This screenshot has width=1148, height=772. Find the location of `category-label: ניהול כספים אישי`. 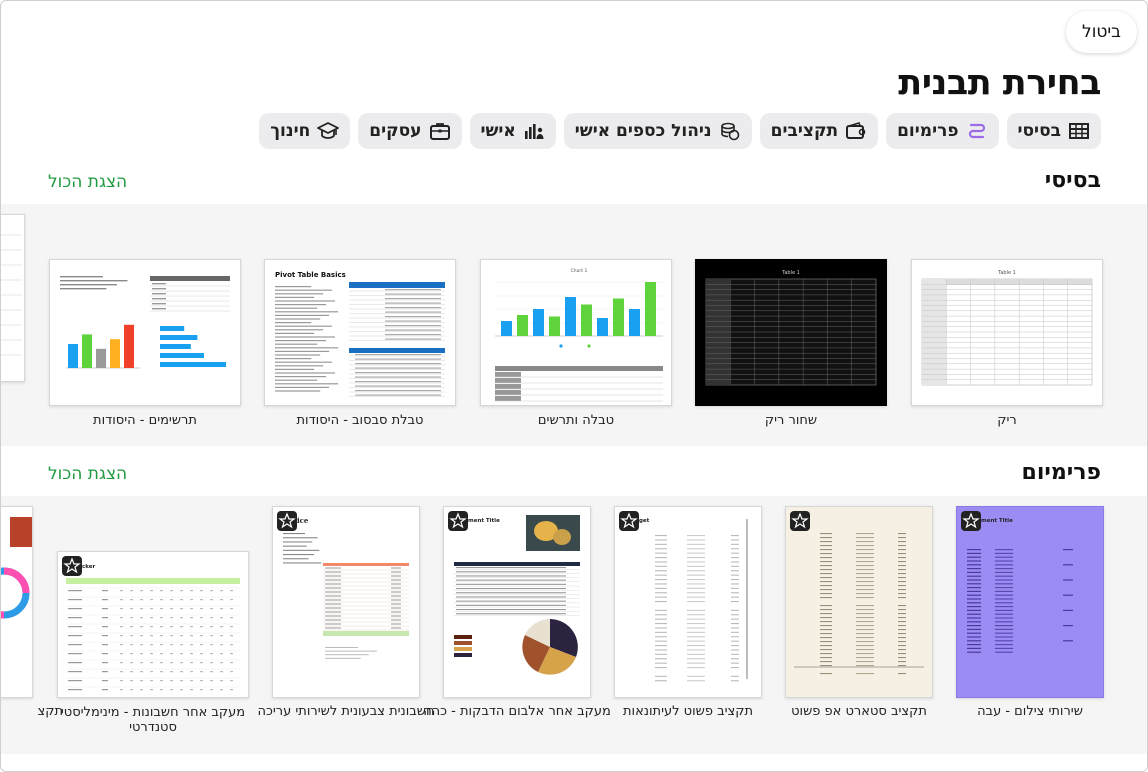

category-label: ניהול כספים אישי is located at coordinates (643, 131).